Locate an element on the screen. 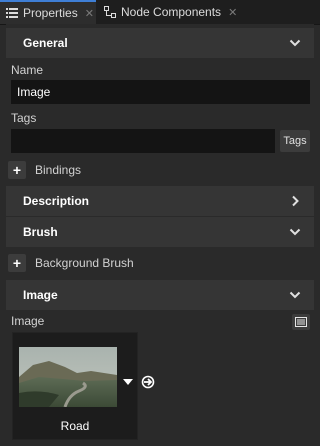 This screenshot has width=320, height=446. section-image: Image is located at coordinates (160, 295).